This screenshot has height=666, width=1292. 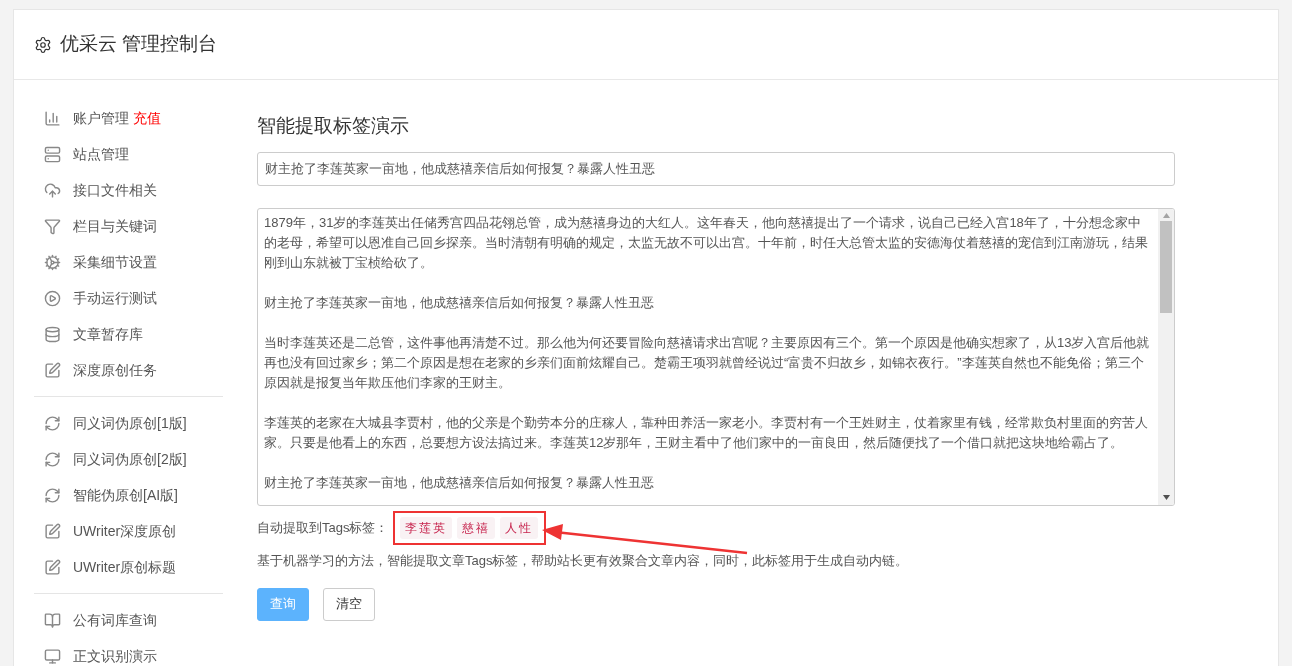 What do you see at coordinates (323, 528) in the screenshot?
I see `tags-label: 自动提取到Tags标签：` at bounding box center [323, 528].